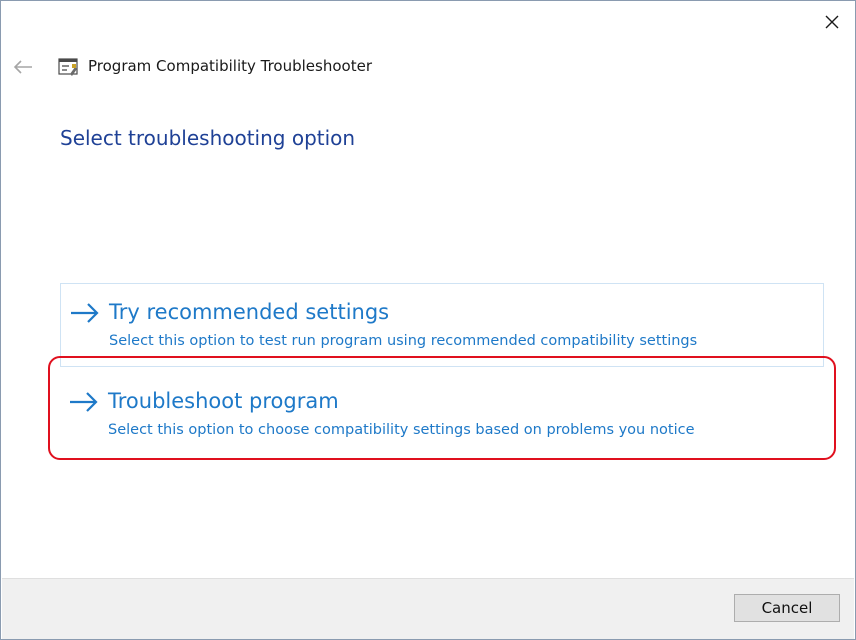  Describe the element at coordinates (230, 66) in the screenshot. I see `window-title: Program Compatibility Troubleshooter` at that location.